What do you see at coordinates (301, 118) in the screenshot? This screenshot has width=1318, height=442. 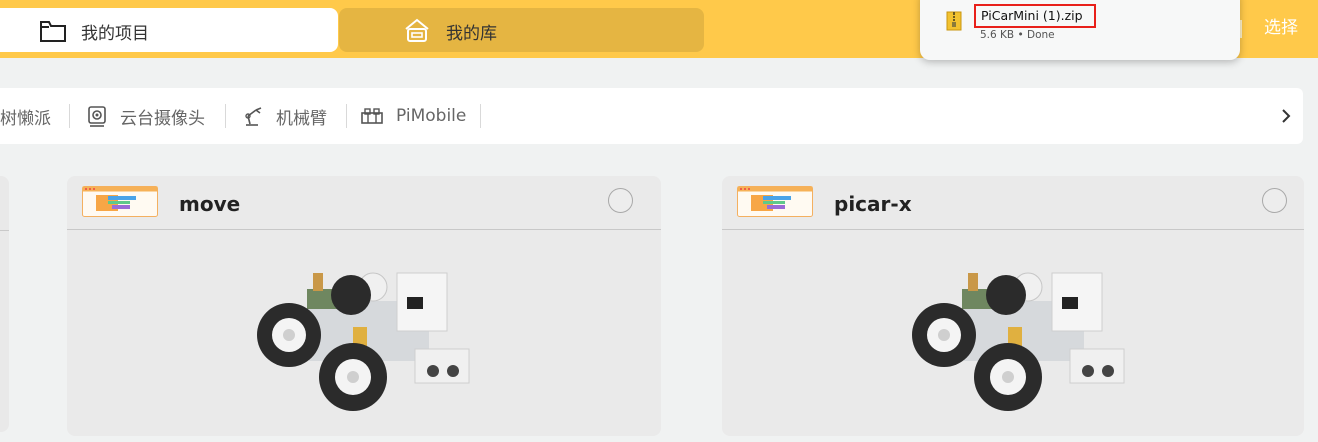 I see `category-label: 机械臂` at bounding box center [301, 118].